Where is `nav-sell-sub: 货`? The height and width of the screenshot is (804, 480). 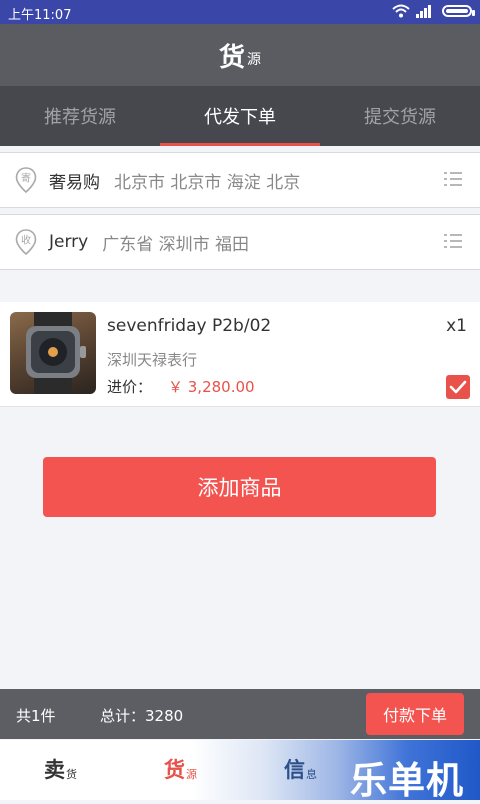 nav-sell-sub: 货 is located at coordinates (71, 774).